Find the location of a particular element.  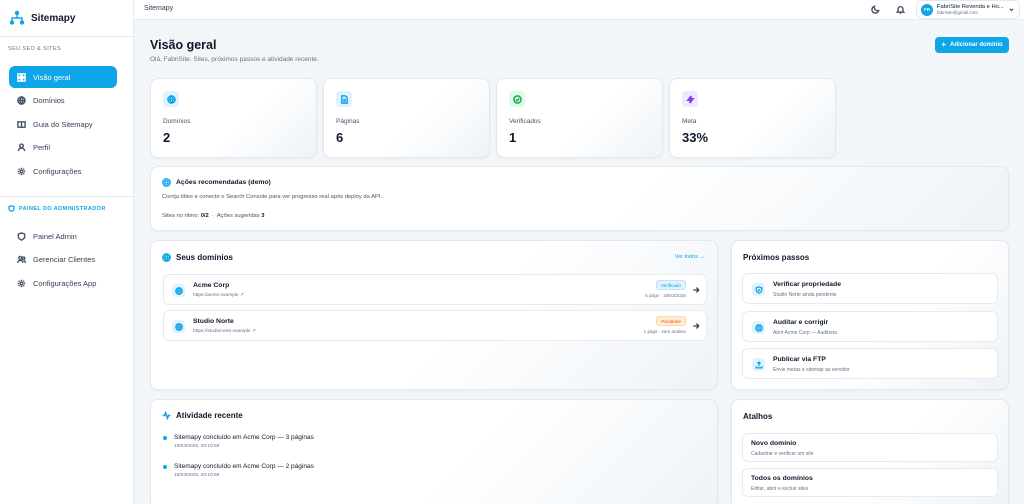

sitemap-logo-icon is located at coordinates (17, 17).